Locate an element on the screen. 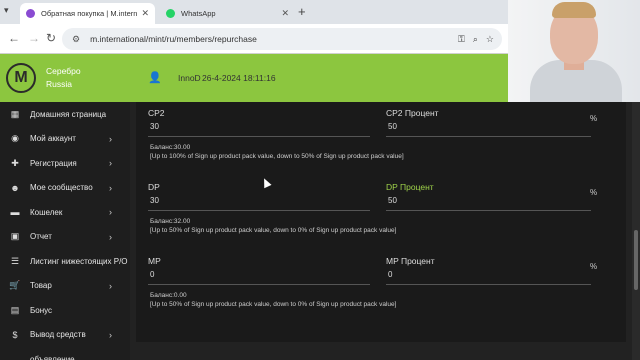  logo-icon: M is located at coordinates (21, 78).